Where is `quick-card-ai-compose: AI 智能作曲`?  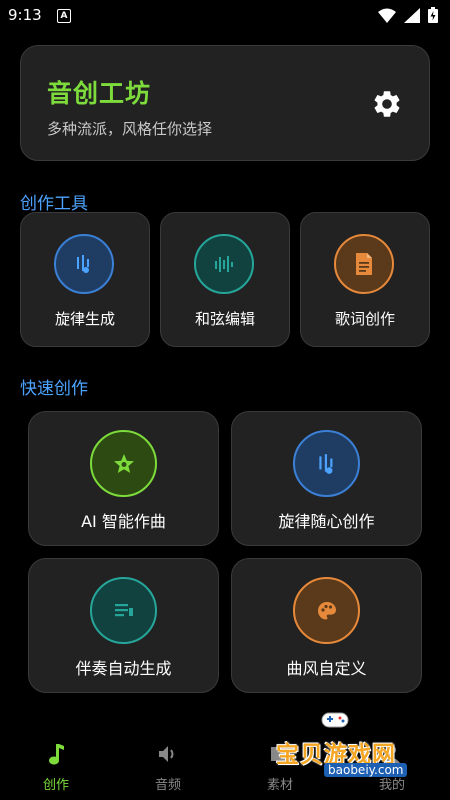
quick-card-ai-compose: AI 智能作曲 is located at coordinates (123, 478).